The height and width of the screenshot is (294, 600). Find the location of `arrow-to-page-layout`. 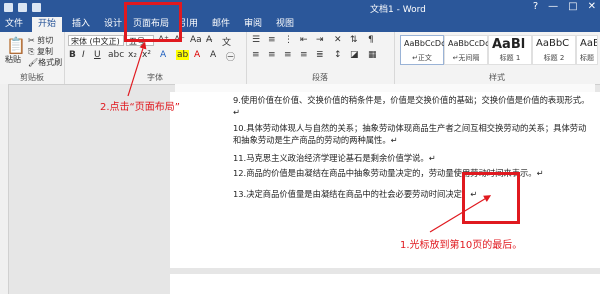

arrow-to-page-layout is located at coordinates (137, 69).